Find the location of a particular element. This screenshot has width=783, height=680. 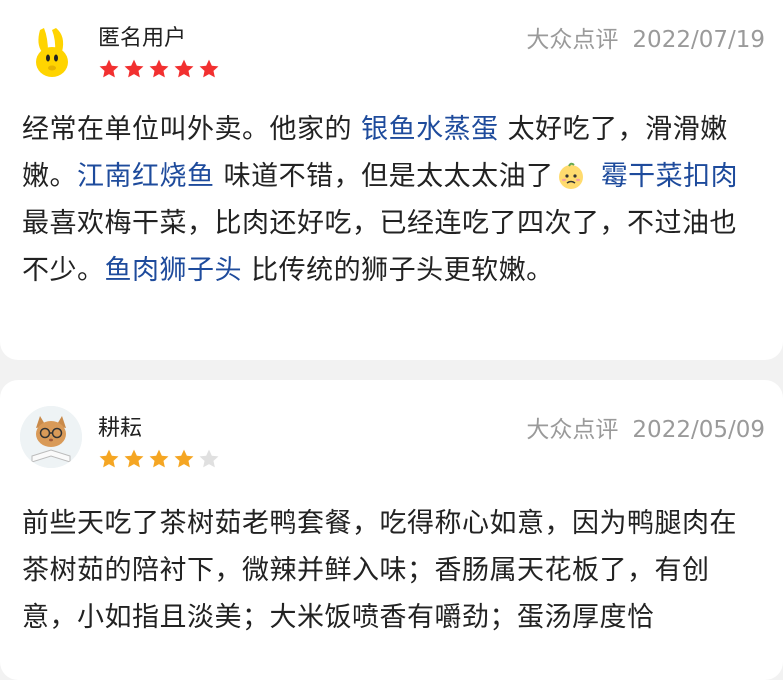

kitten-reading-avatar-icon is located at coordinates (51, 437).